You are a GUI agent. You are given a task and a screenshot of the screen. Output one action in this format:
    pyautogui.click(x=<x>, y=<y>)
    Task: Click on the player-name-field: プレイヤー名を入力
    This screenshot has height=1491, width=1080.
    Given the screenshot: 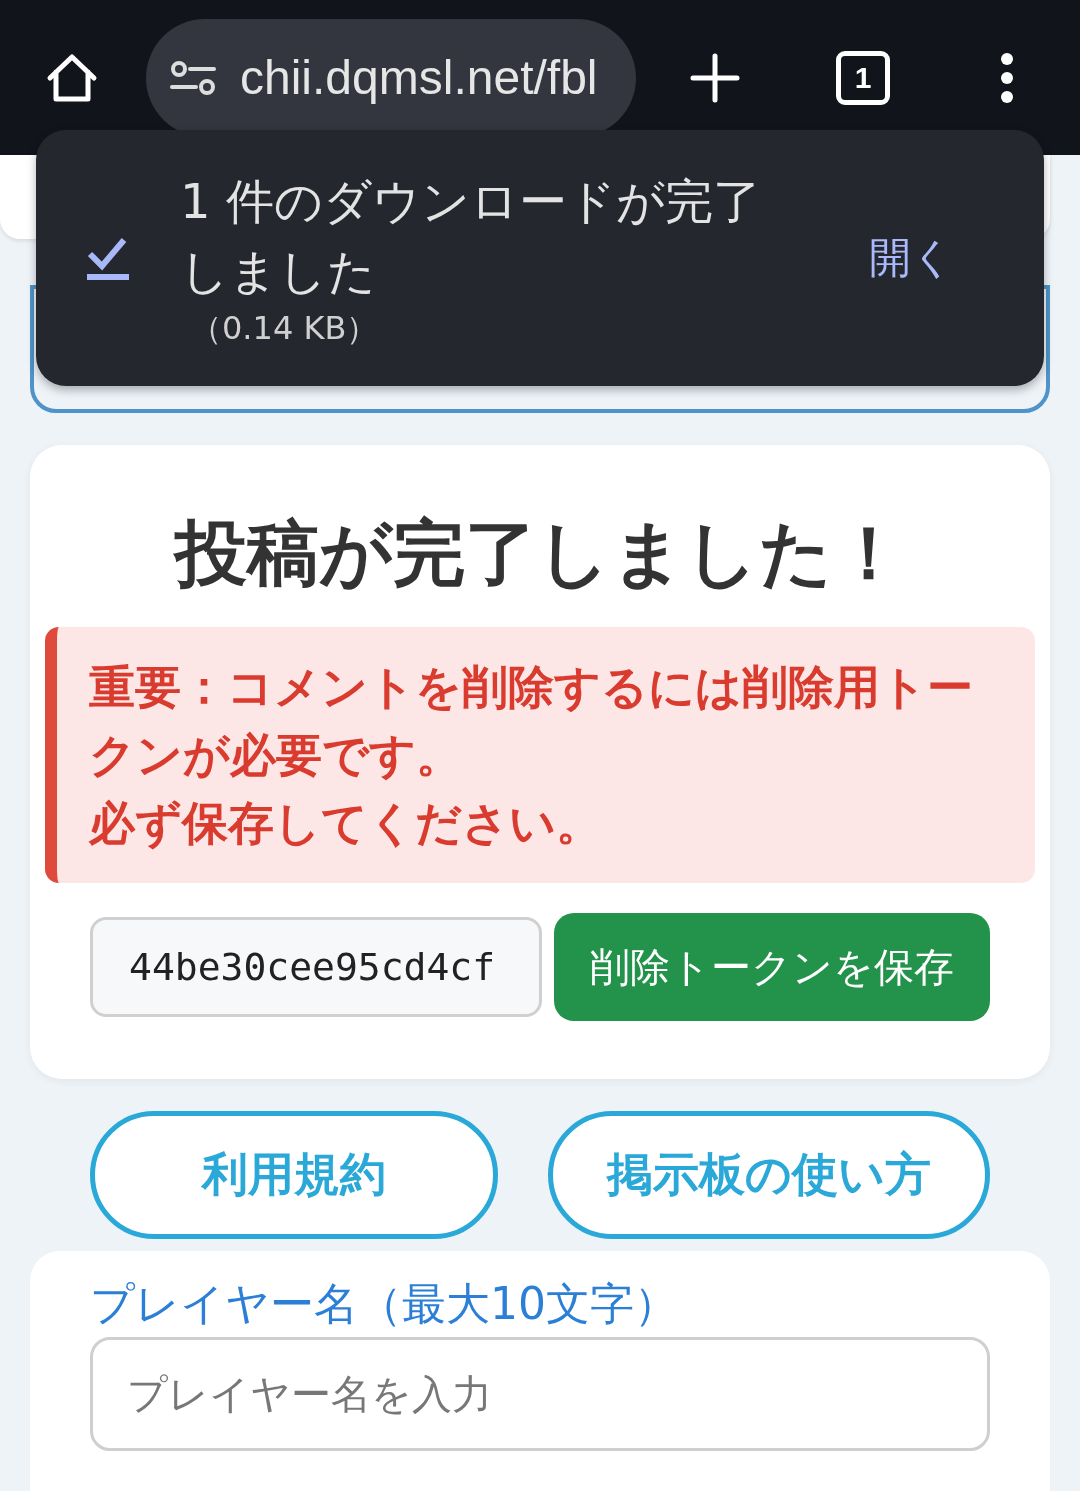 What is the action you would take?
    pyautogui.click(x=540, y=1394)
    